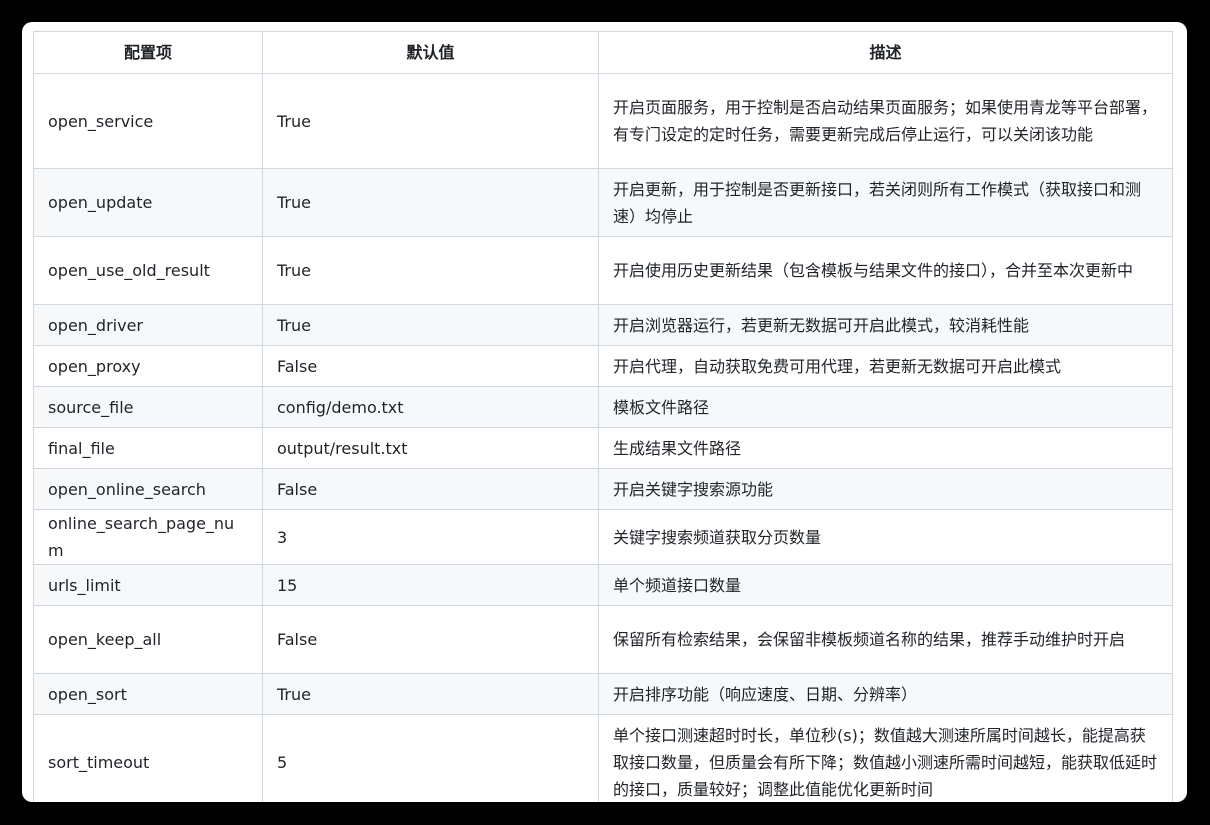  What do you see at coordinates (885, 52) in the screenshot?
I see `header-description: 描述` at bounding box center [885, 52].